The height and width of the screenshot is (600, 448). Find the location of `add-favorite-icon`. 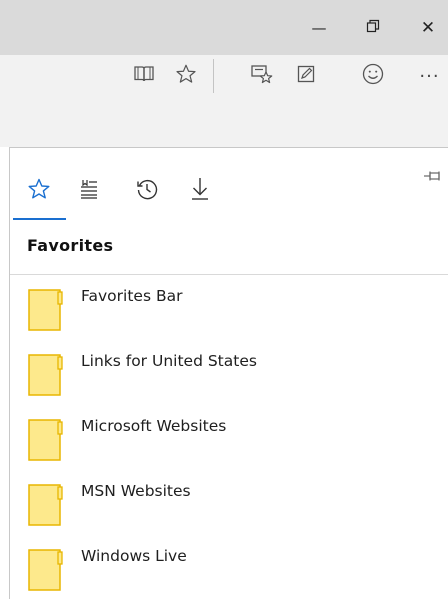

add-favorite-icon is located at coordinates (186, 76).